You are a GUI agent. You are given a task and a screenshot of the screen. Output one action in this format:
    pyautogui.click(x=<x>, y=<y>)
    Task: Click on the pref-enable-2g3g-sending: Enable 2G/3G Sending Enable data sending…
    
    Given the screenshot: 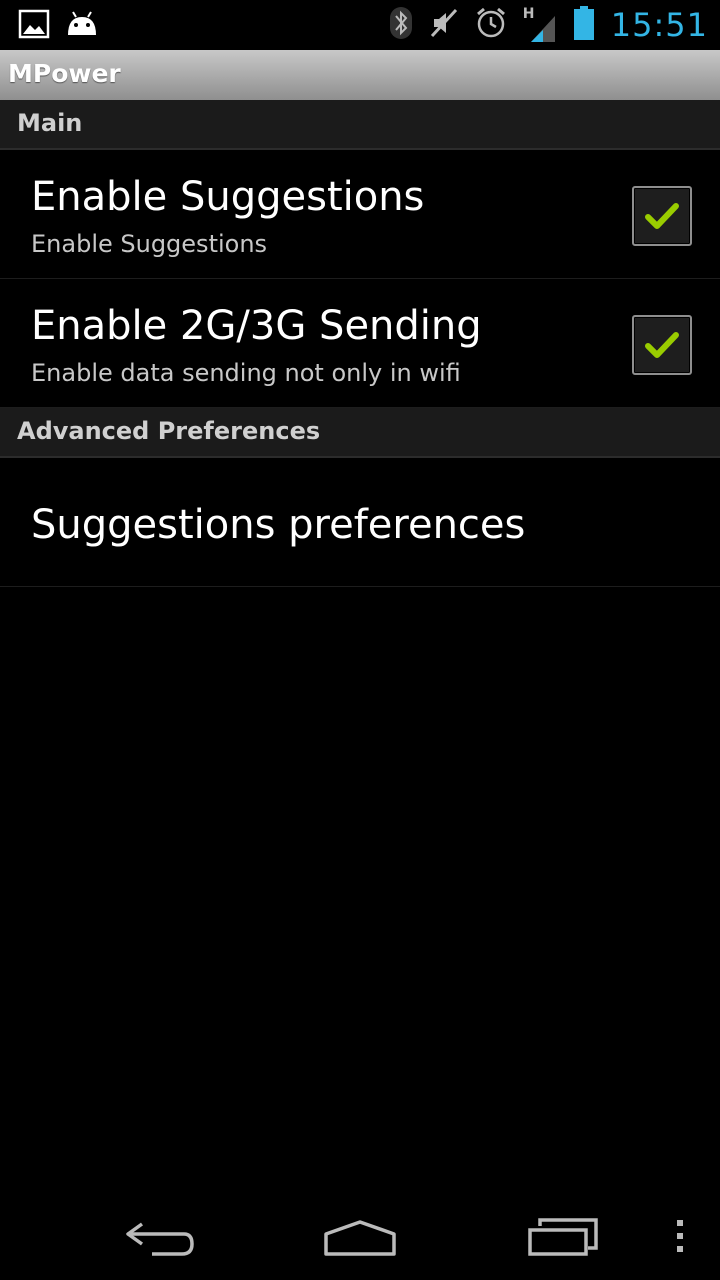 What is the action you would take?
    pyautogui.click(x=360, y=343)
    